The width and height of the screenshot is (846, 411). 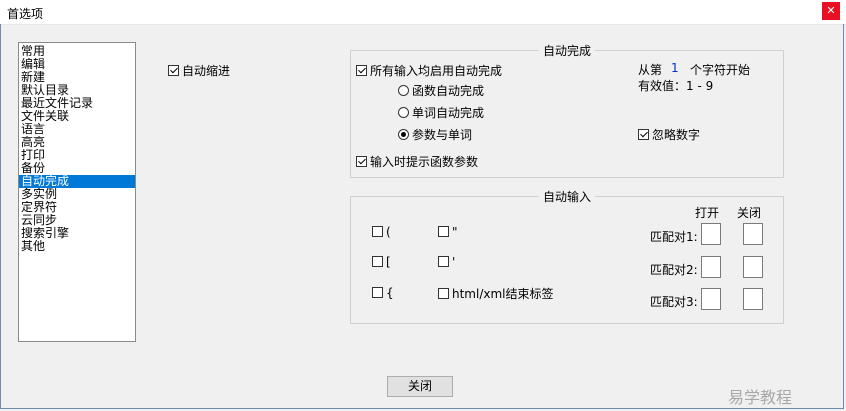 I want to click on autoinsert-group-title: 自动输入, so click(x=567, y=196).